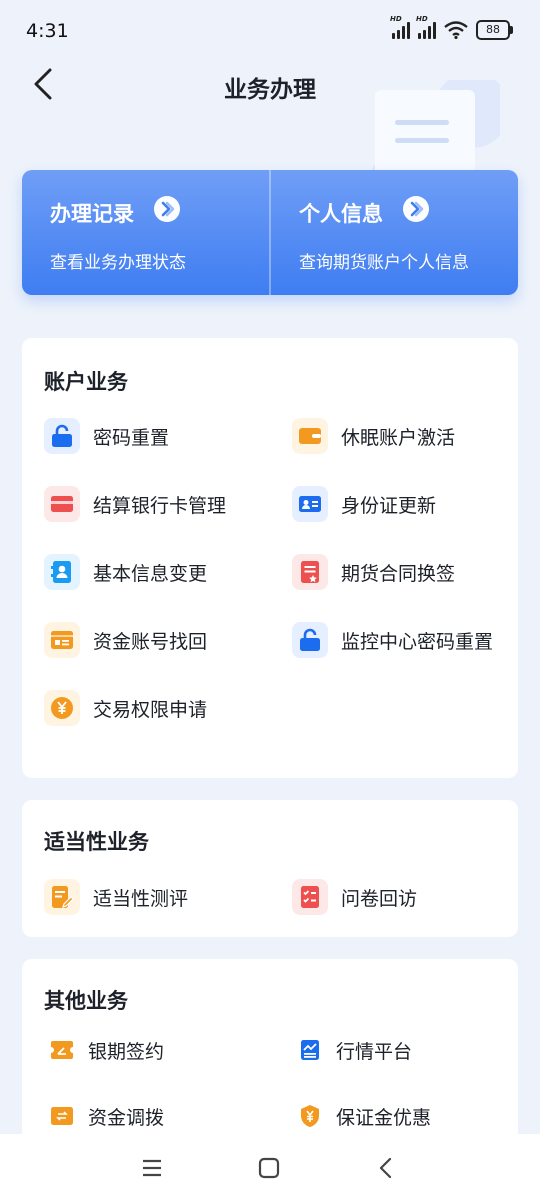  I want to click on item-label: 适当性测评, so click(141, 898).